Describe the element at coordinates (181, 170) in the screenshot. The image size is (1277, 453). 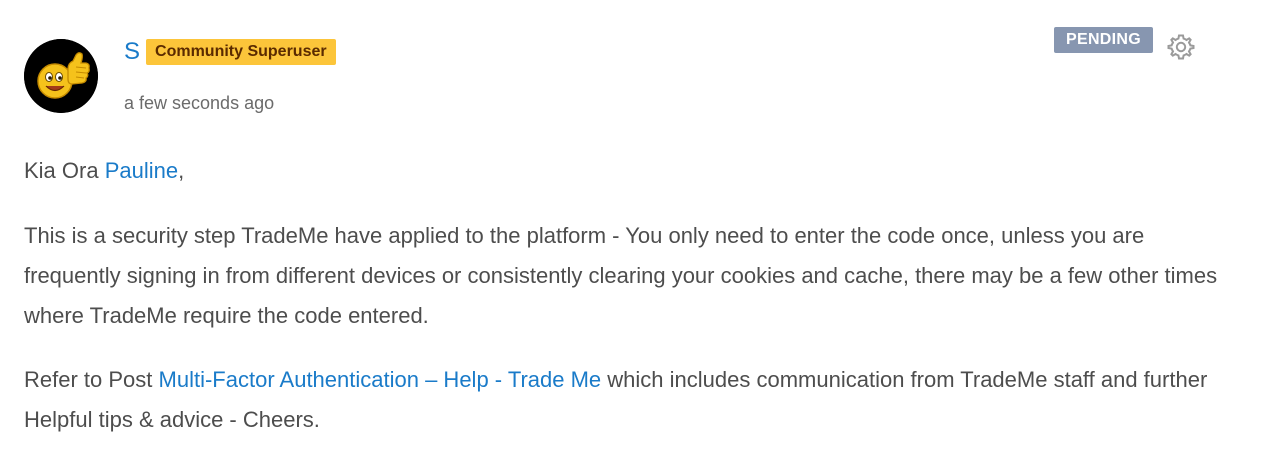
I see `greeting-suffix: ,` at that location.